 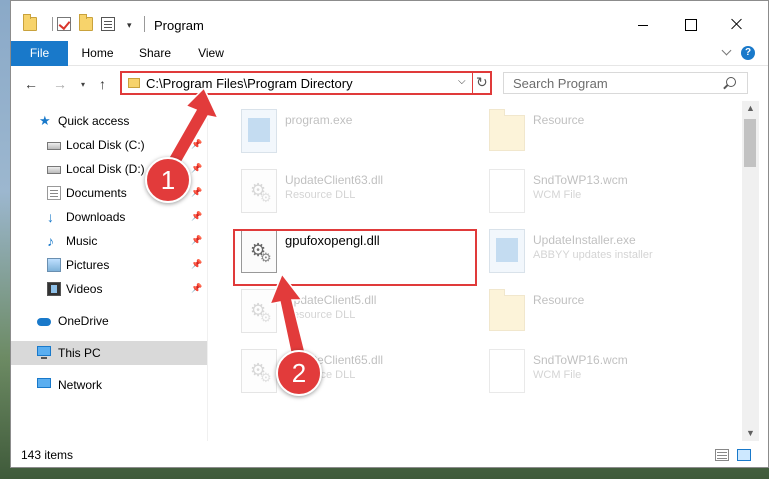 I want to click on file-type: ABBYY updates installer, so click(x=593, y=255).